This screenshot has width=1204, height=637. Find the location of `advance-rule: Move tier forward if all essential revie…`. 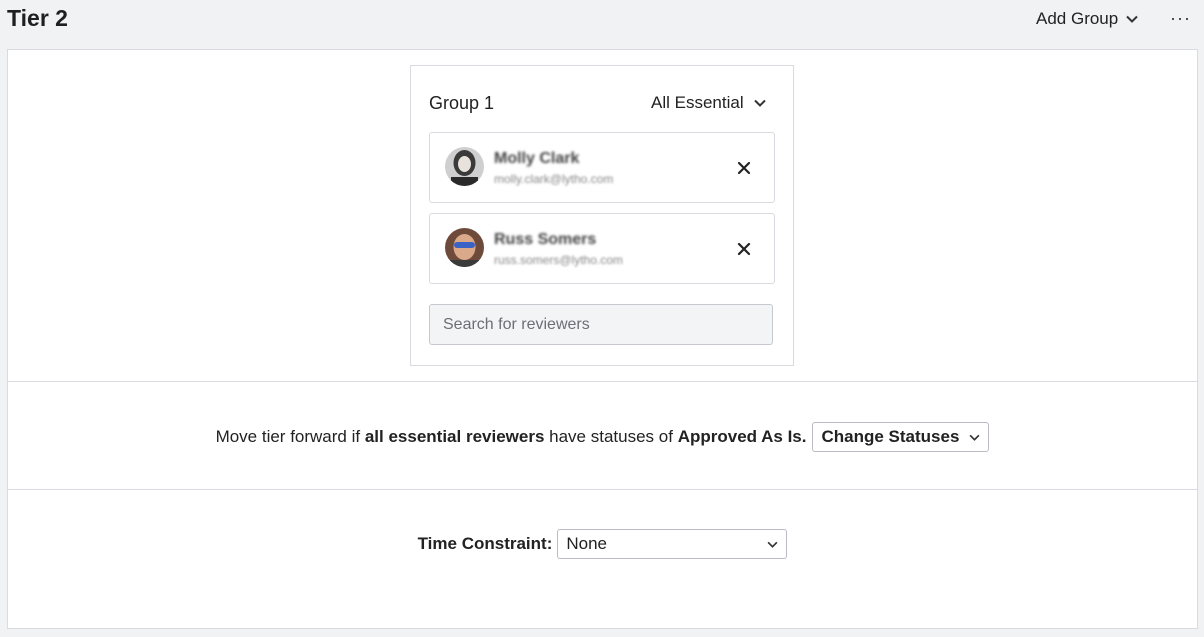

advance-rule: Move tier forward if all essential revie… is located at coordinates (602, 437).